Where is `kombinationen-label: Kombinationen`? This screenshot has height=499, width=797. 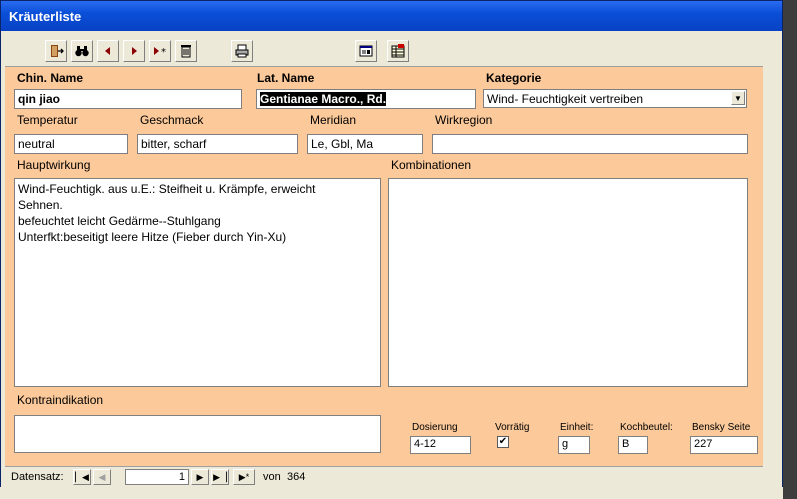 kombinationen-label: Kombinationen is located at coordinates (431, 165).